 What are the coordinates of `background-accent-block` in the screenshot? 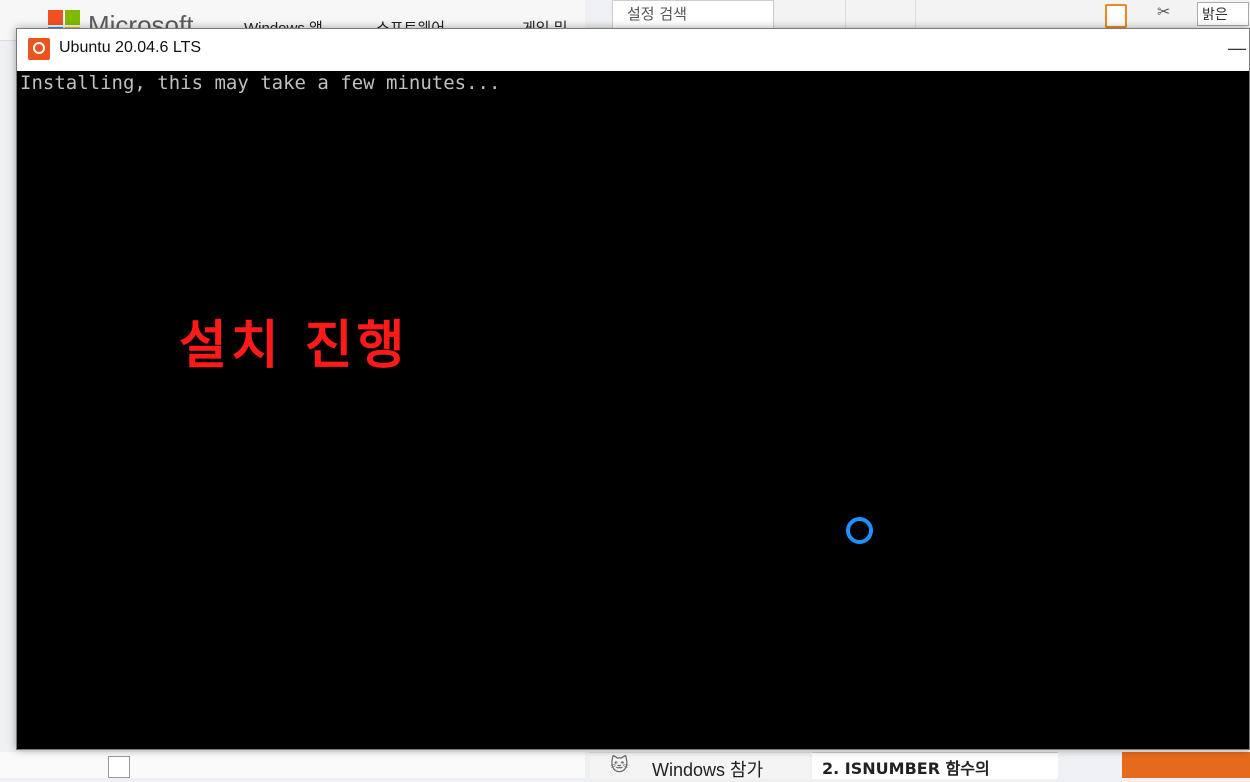 It's located at (1186, 765).